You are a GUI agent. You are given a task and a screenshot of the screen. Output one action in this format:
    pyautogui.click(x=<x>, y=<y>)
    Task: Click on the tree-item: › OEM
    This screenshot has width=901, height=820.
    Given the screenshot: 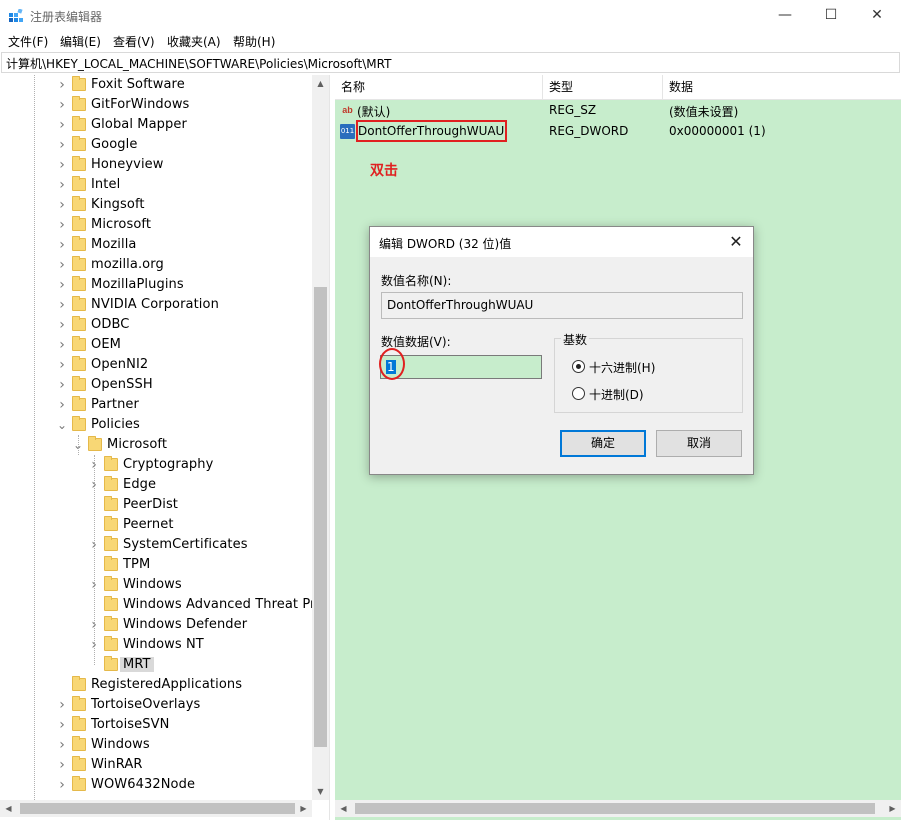 What is the action you would take?
    pyautogui.click(x=156, y=345)
    